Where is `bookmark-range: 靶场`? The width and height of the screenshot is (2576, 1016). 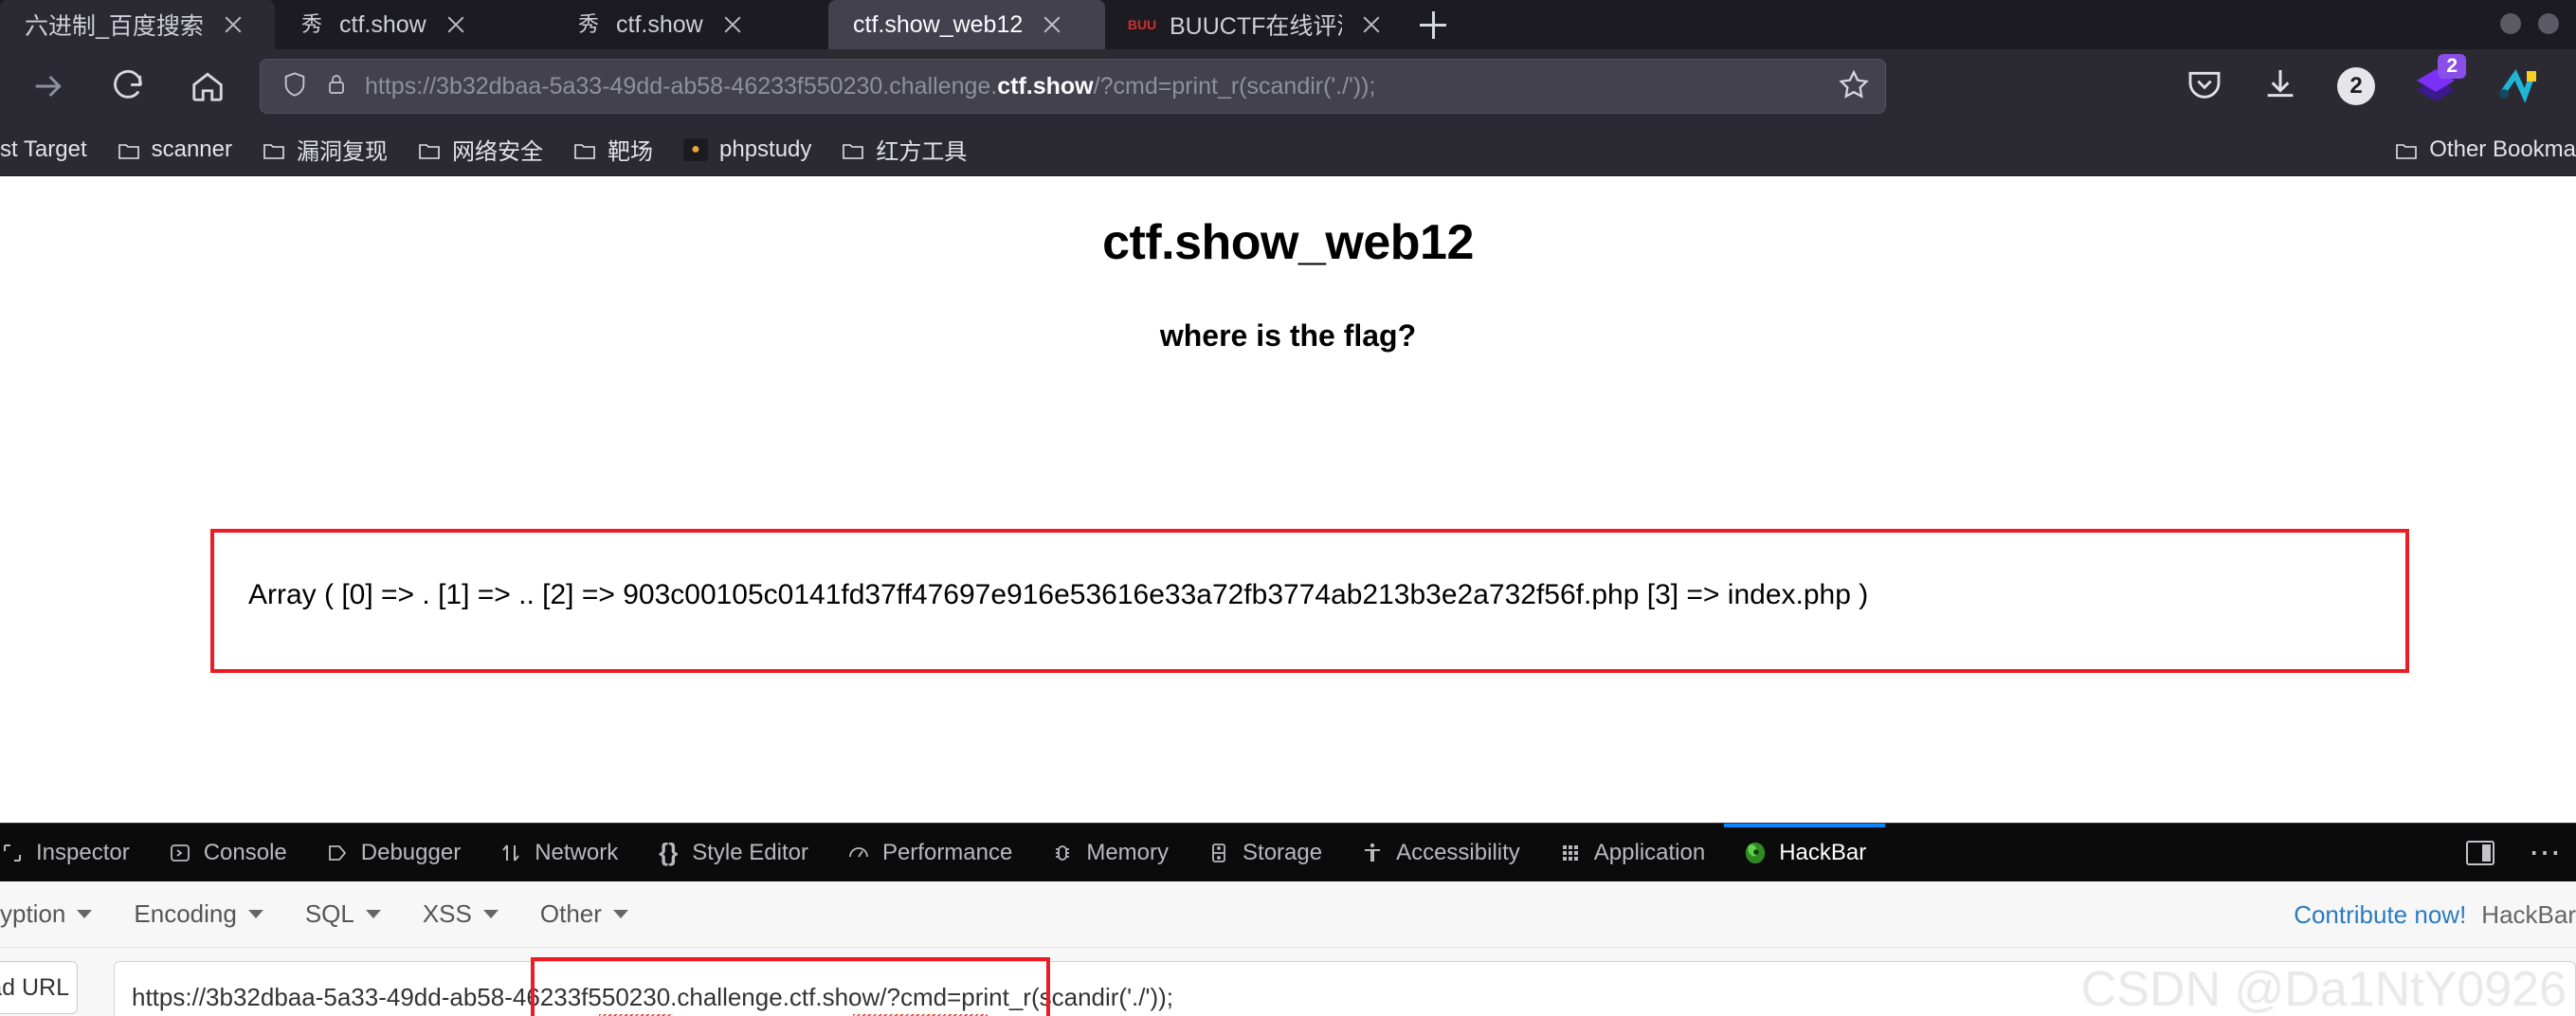 bookmark-range: 靶场 is located at coordinates (613, 149).